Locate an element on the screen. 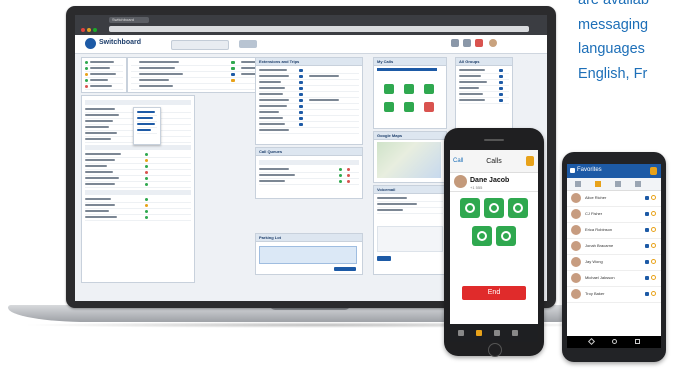 This screenshot has height=370, width=683. android-screen-title: Favorites is located at coordinates (589, 170).